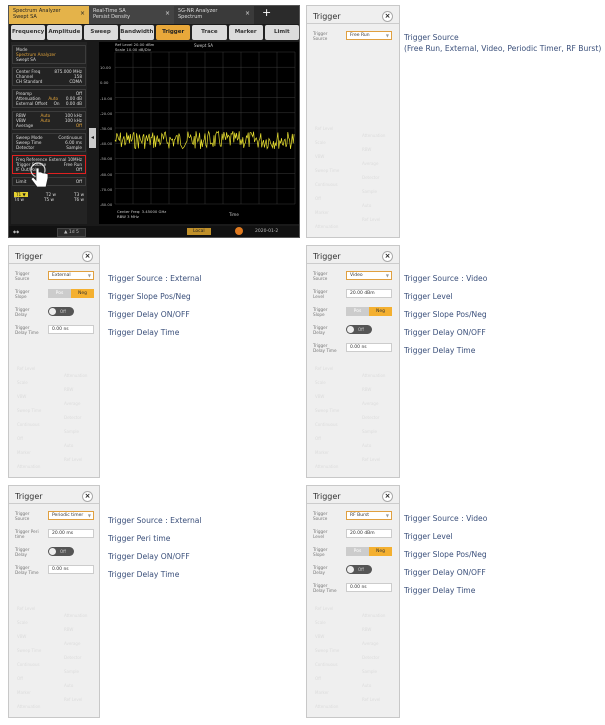 This screenshot has height=725, width=605. Describe the element at coordinates (369, 35) in the screenshot. I see `trigger-source-select: Free Run ▼` at that location.